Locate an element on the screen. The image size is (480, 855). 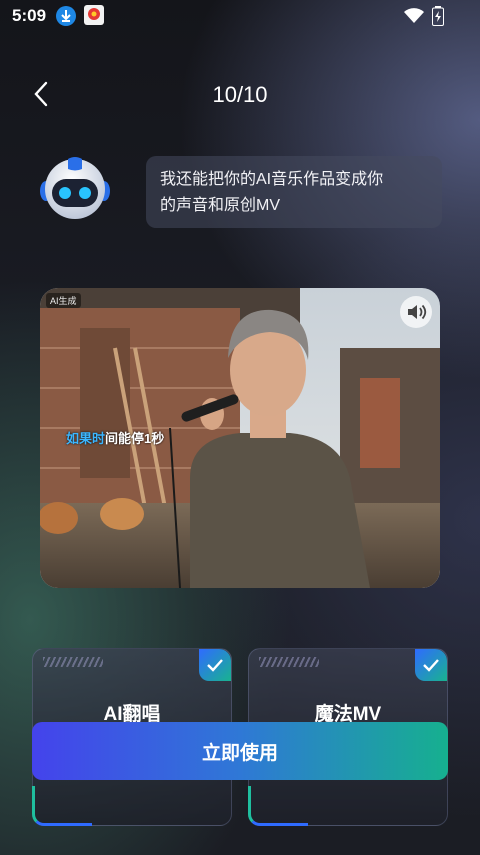
assistant-message-line: 我还能把你的AI音乐作品变成你 is located at coordinates (272, 179).